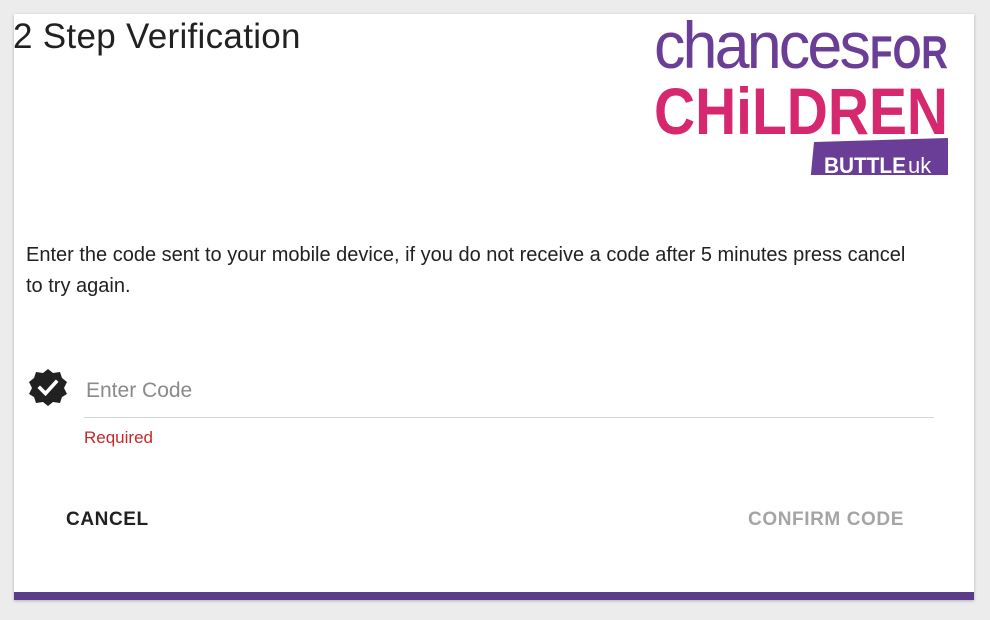 The image size is (990, 620). Describe the element at coordinates (909, 52) in the screenshot. I see `logo-text-for: FOR` at that location.